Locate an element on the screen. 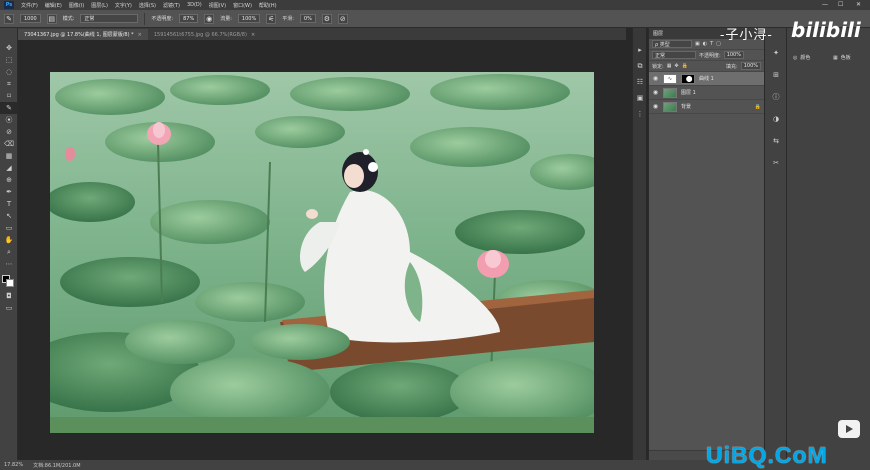 This screenshot has height=470, width=870. collapsed-panels-column: ▸ ⧉ ☷ ▣ ⋮ is located at coordinates (639, 244).